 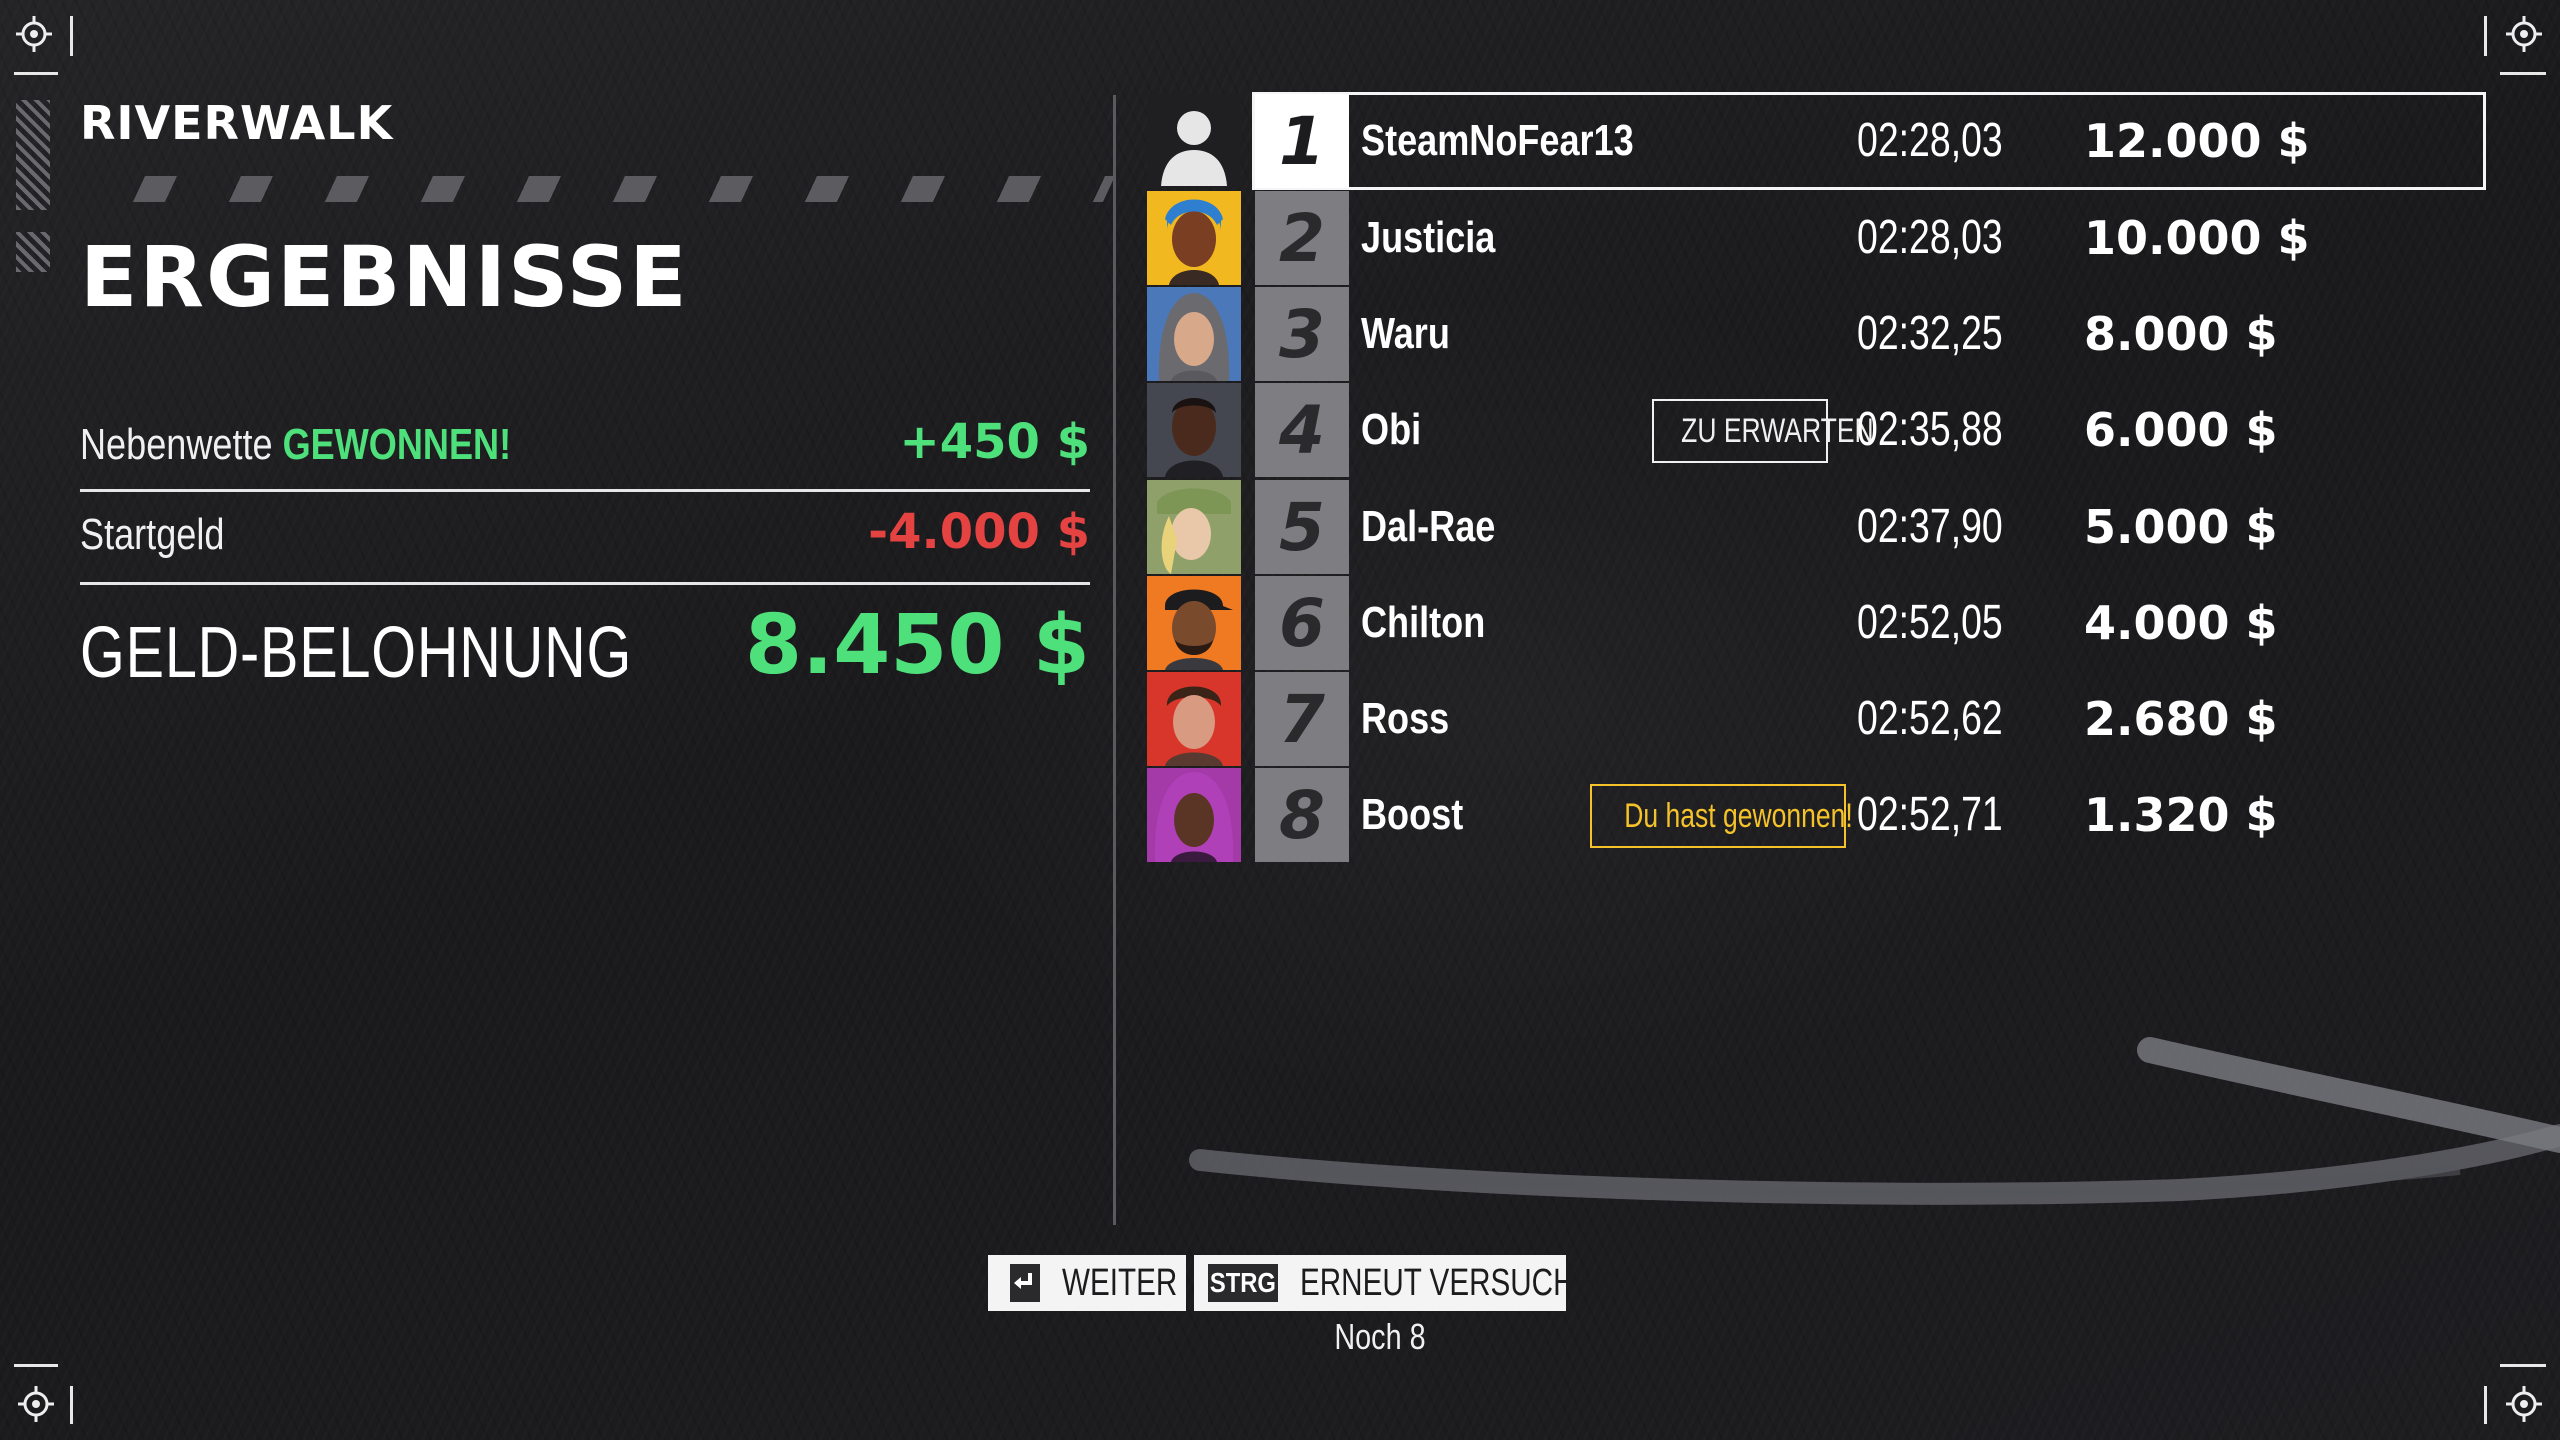 I want to click on panel-divider, so click(x=1114, y=660).